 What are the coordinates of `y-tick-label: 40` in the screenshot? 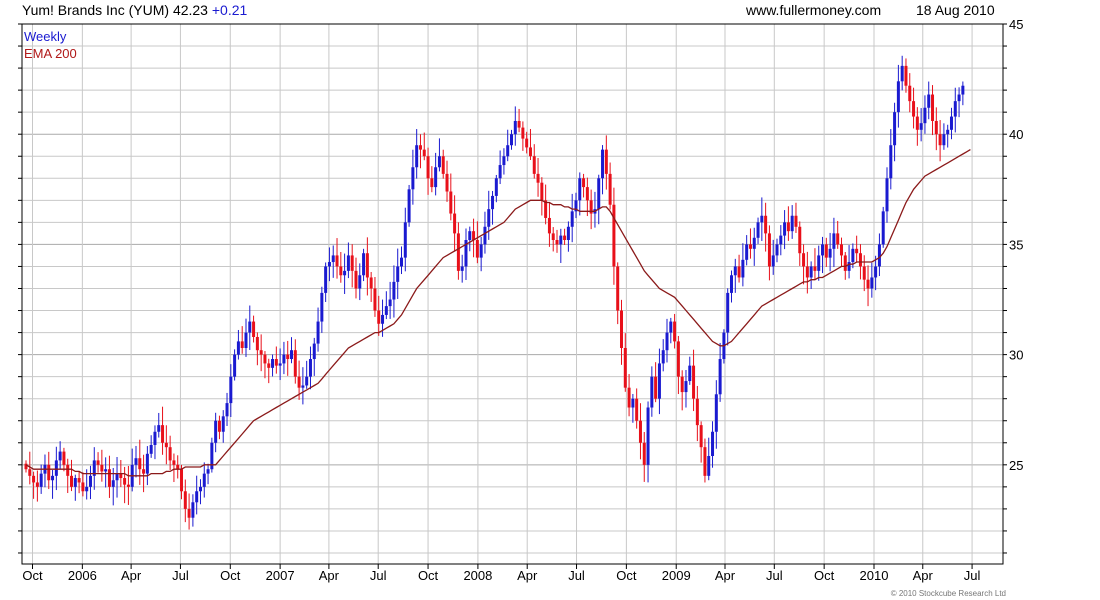 It's located at (1016, 134).